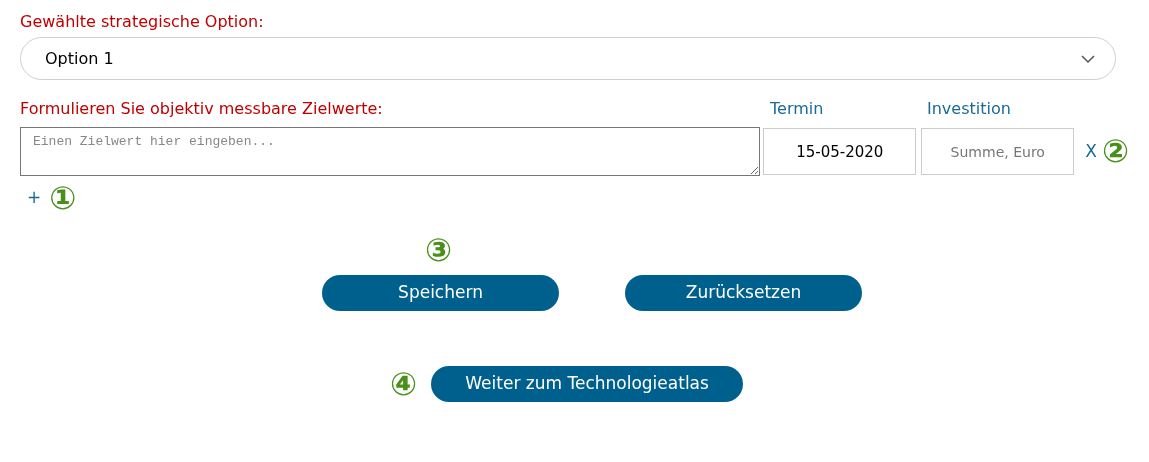  Describe the element at coordinates (404, 384) in the screenshot. I see `step-marker: ④` at that location.